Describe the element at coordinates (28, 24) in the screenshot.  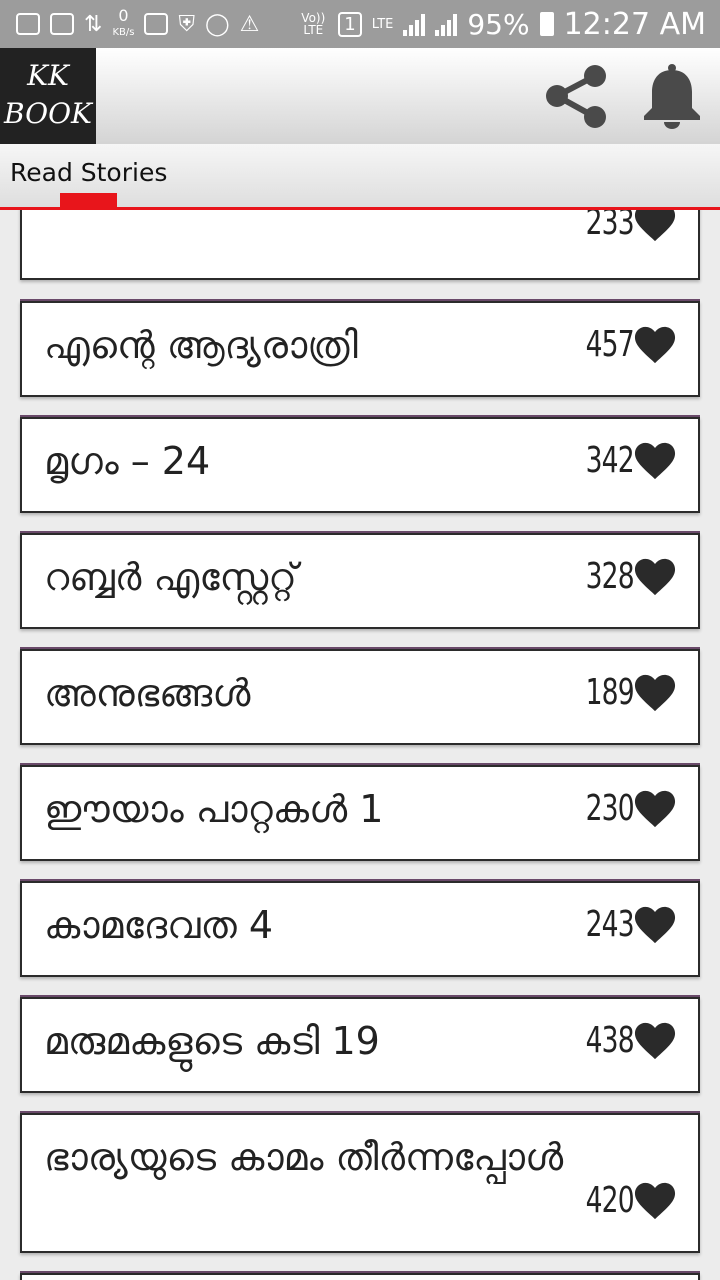
I see `message-icon` at that location.